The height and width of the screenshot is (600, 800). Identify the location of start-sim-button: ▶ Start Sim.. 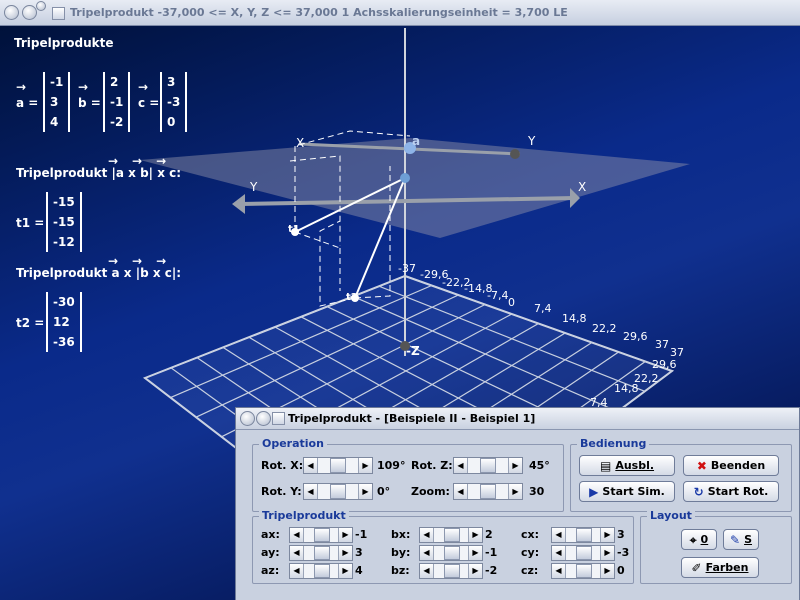
(627, 491).